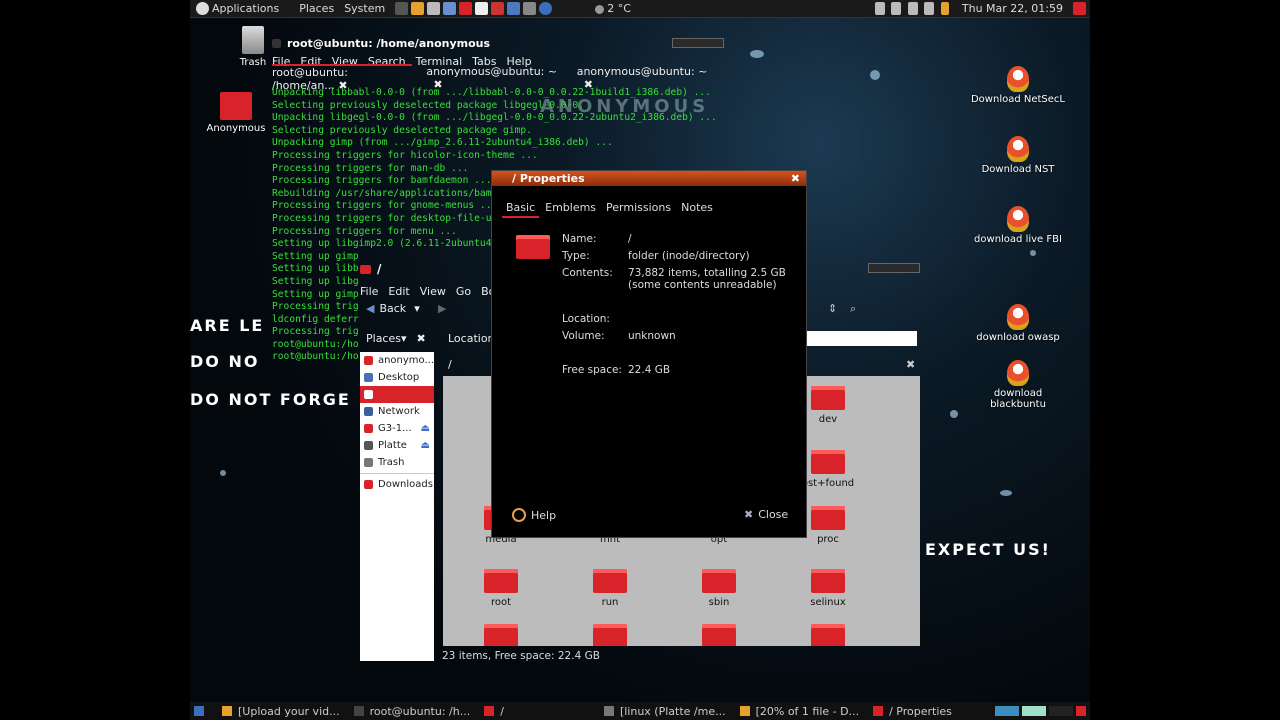 This screenshot has height=720, width=1280. Describe the element at coordinates (397, 428) in the screenshot. I see `sidebar-item-g3: G3-1... ⏏` at that location.